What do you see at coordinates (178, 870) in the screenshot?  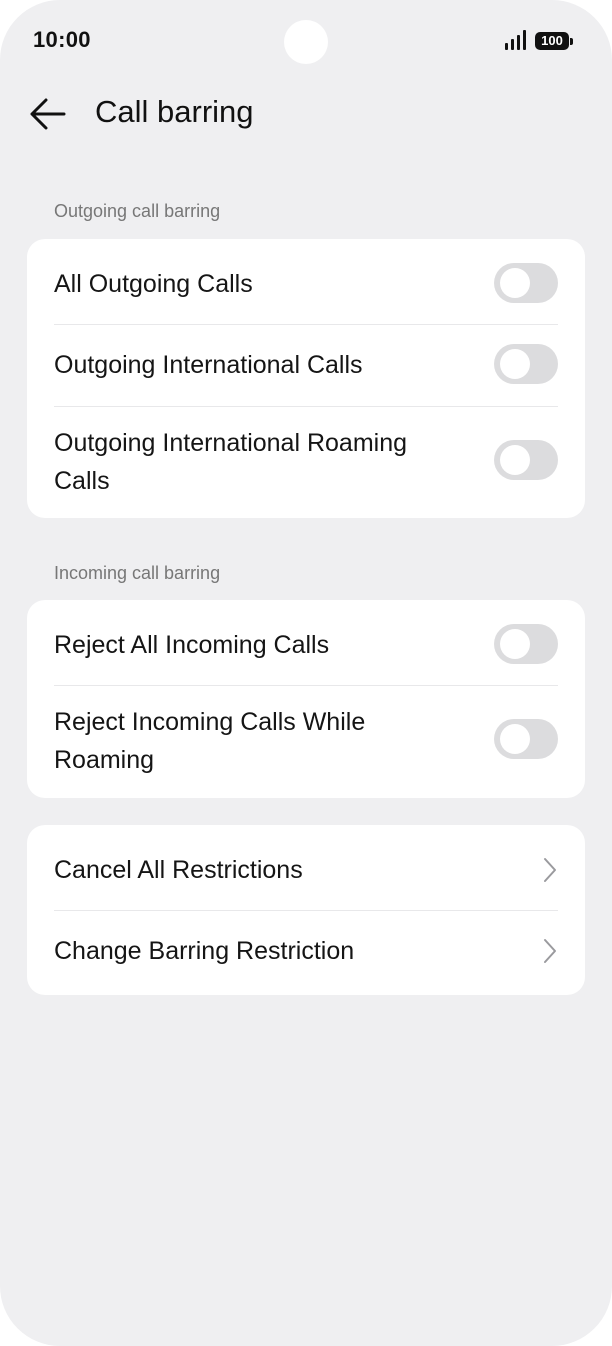 I see `row-label: Cancel All Restrictions` at bounding box center [178, 870].